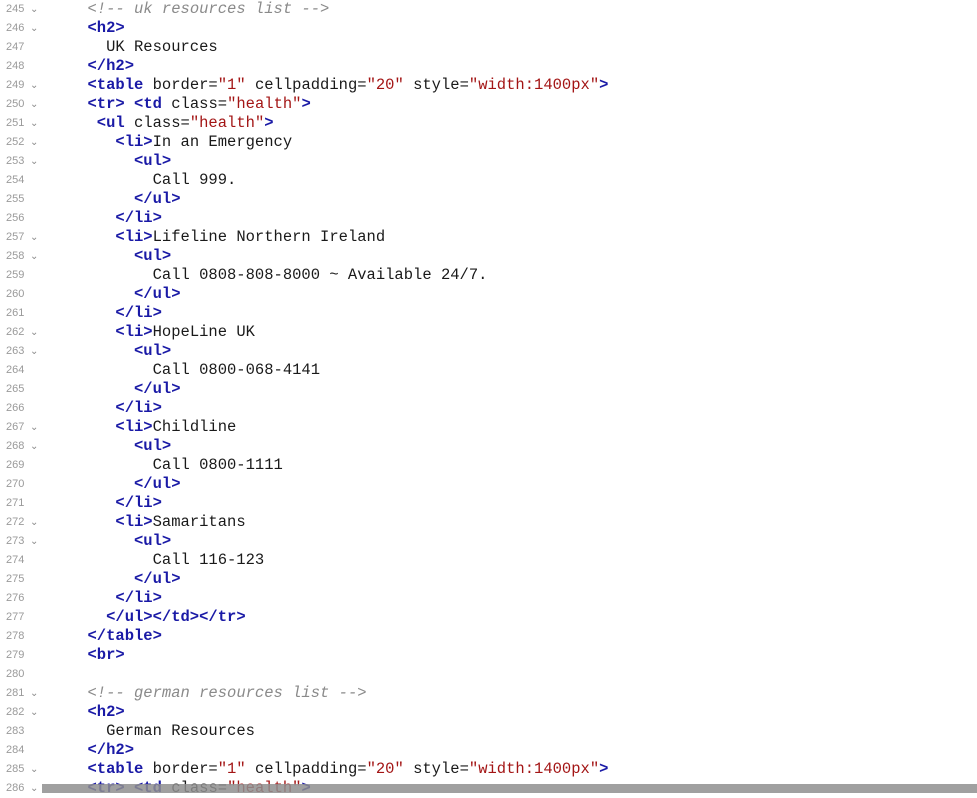  What do you see at coordinates (199, 104) in the screenshot?
I see `code-content: <tr> <td class="health">` at bounding box center [199, 104].